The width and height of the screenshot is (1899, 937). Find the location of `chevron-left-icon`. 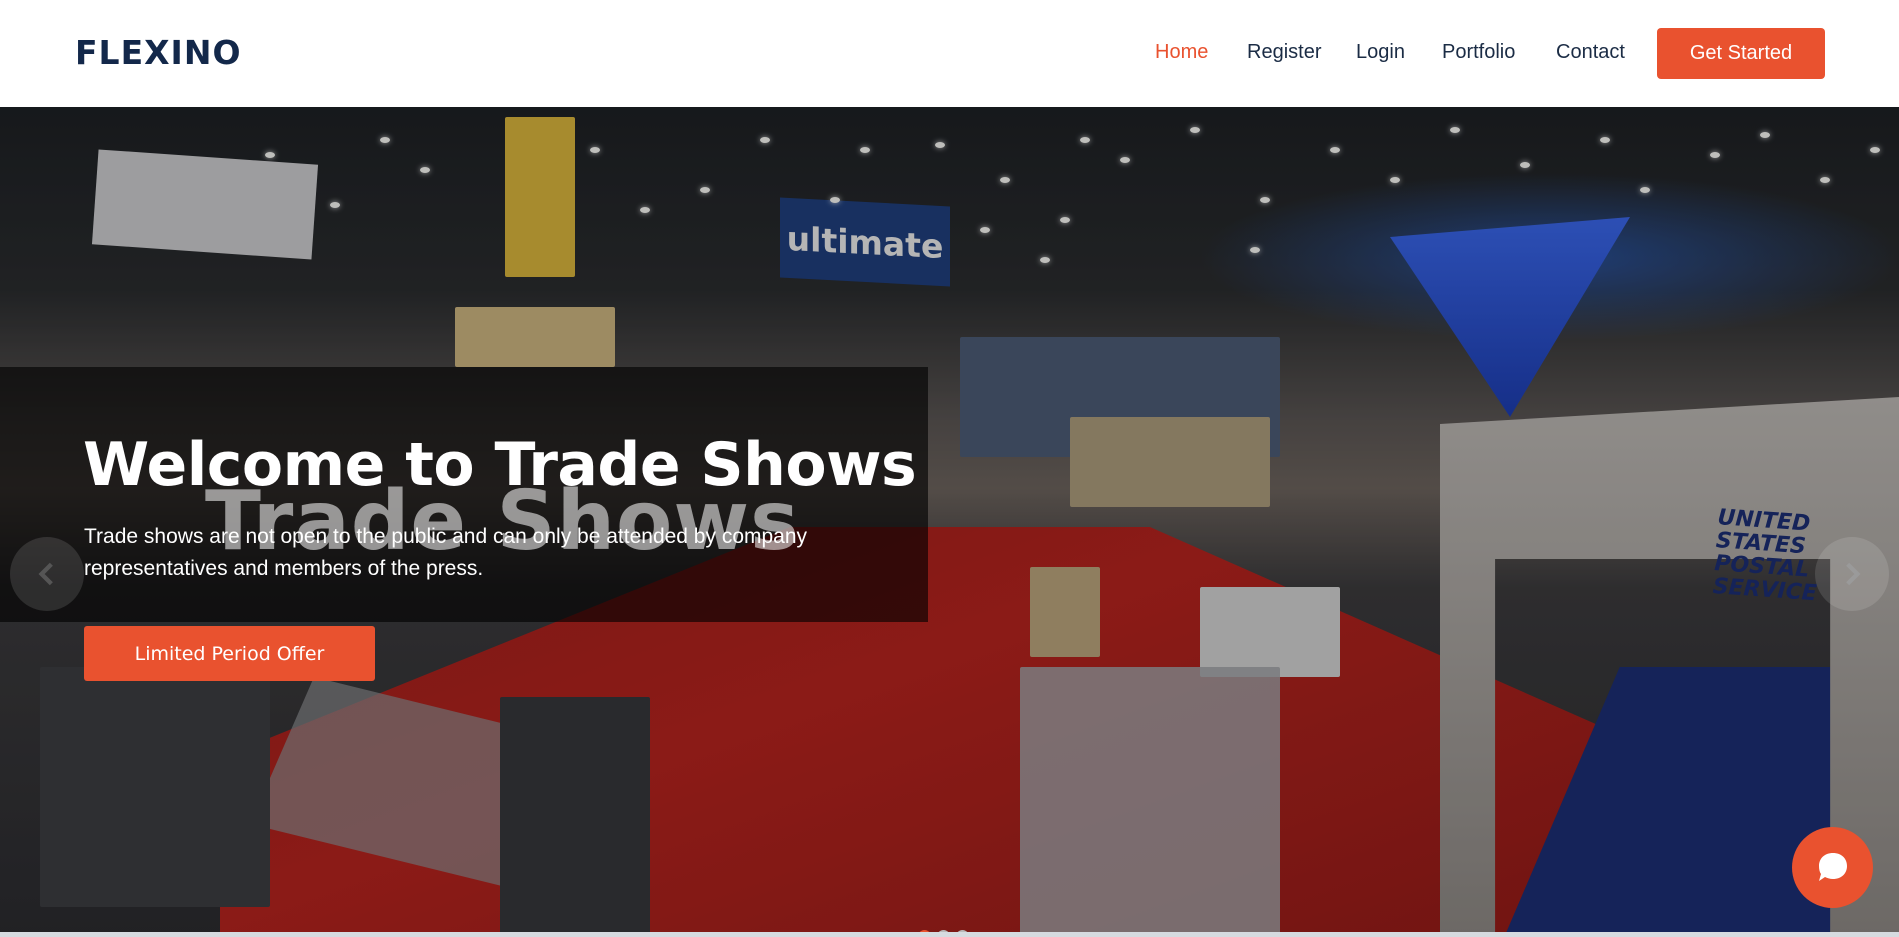

chevron-left-icon is located at coordinates (45, 574).